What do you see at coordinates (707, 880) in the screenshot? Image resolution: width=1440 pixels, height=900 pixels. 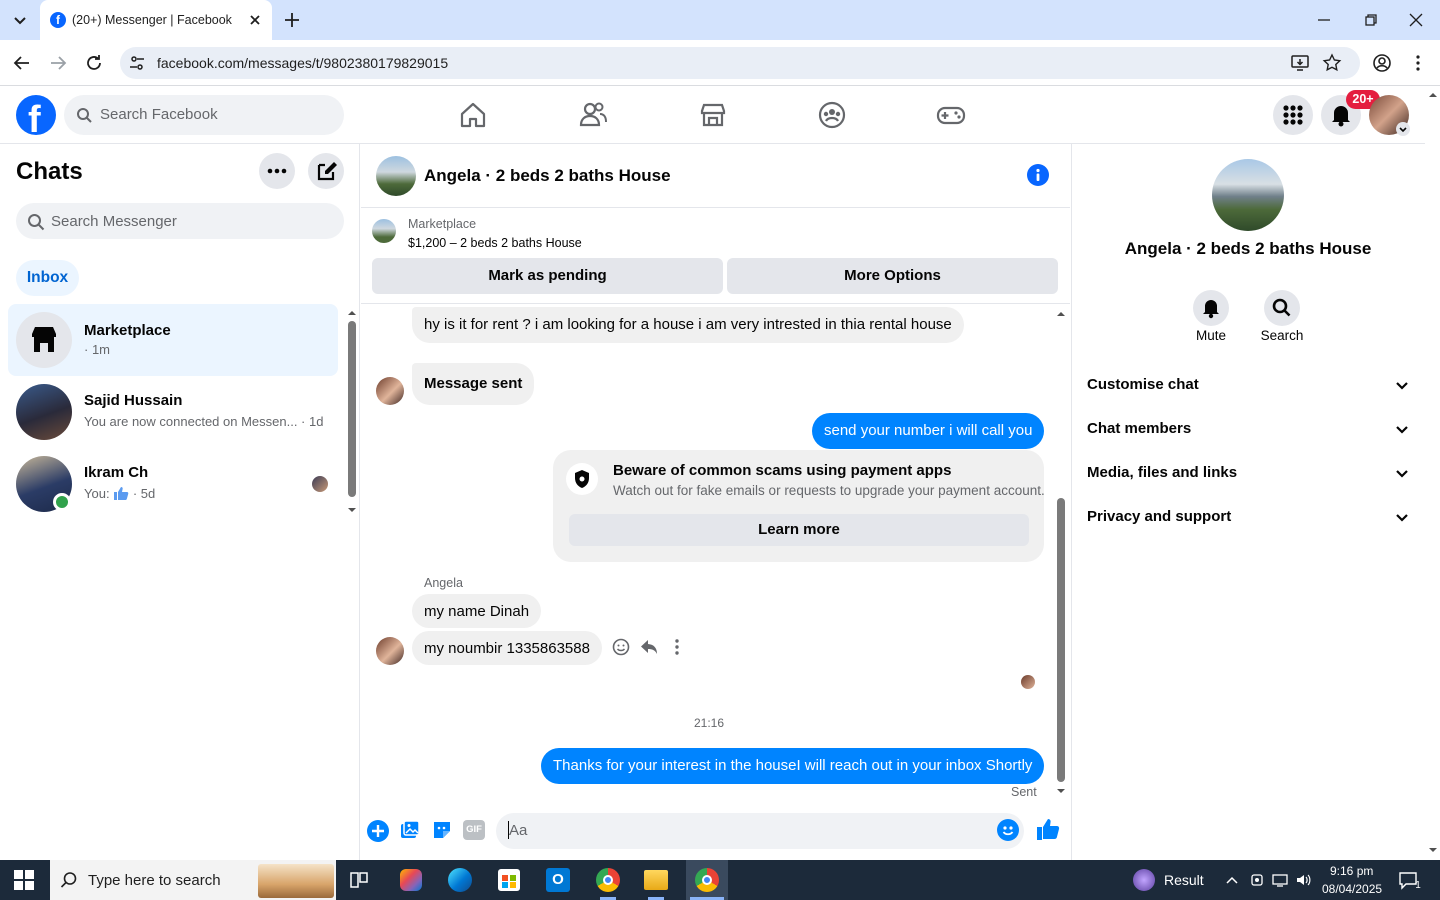 I see `chrome-active-icon` at bounding box center [707, 880].